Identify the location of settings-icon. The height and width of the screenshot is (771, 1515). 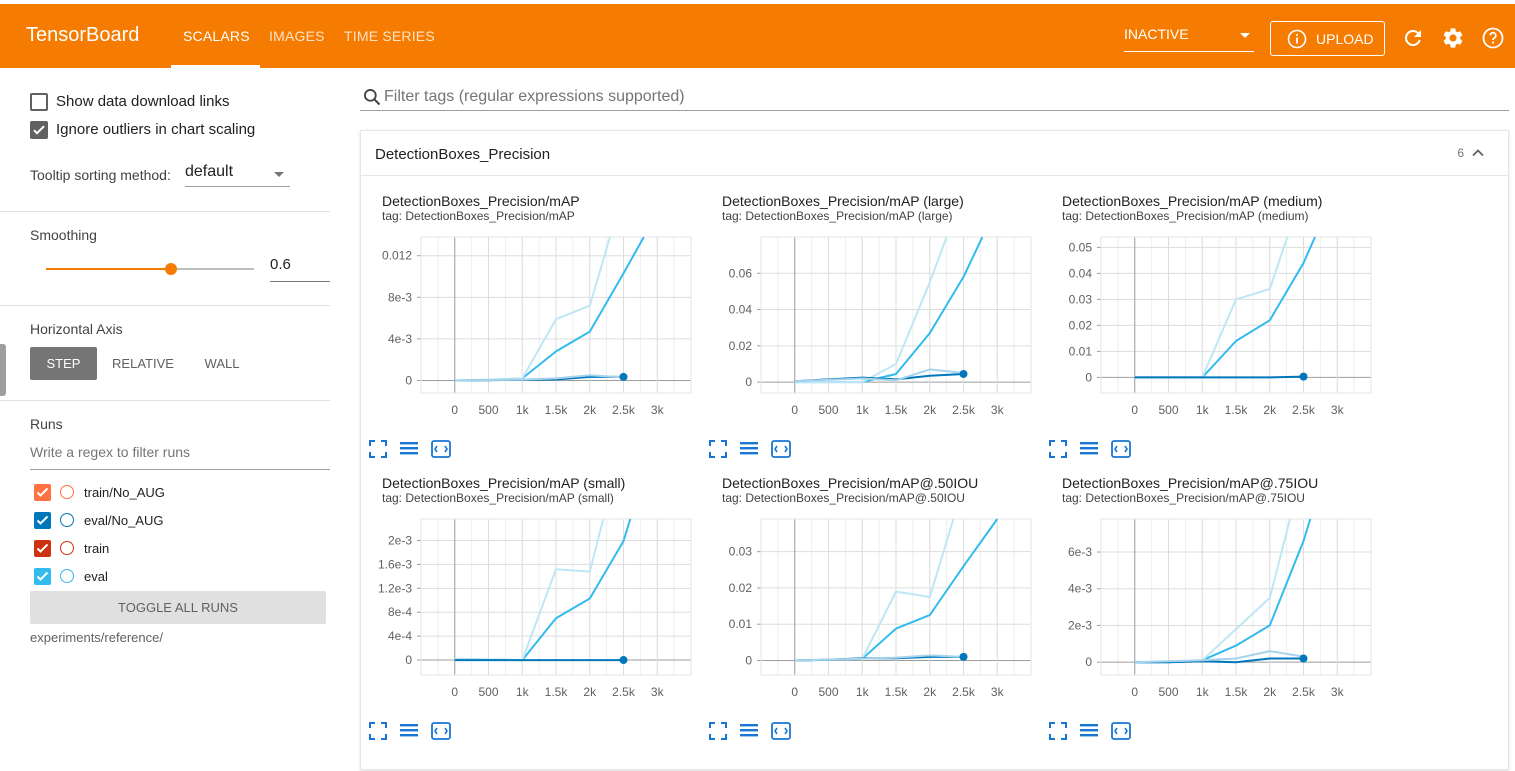
(1453, 38).